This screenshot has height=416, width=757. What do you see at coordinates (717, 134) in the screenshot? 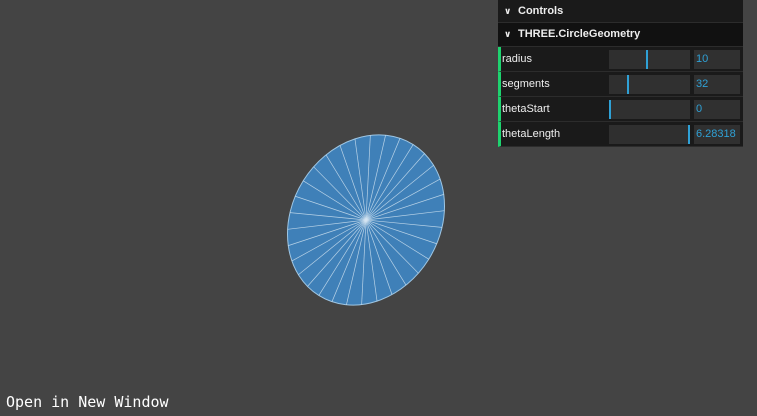
I see `thetalength-input` at bounding box center [717, 134].